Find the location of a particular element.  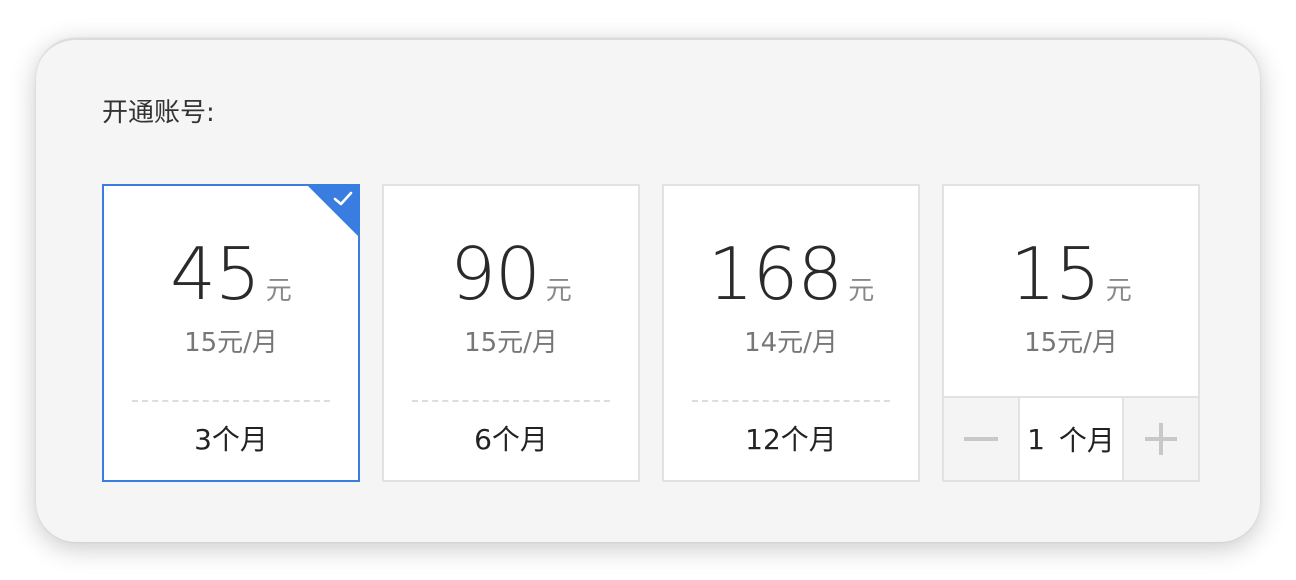

plan-card-12-months: 168 元 14元/月 12个月 is located at coordinates (791, 333).